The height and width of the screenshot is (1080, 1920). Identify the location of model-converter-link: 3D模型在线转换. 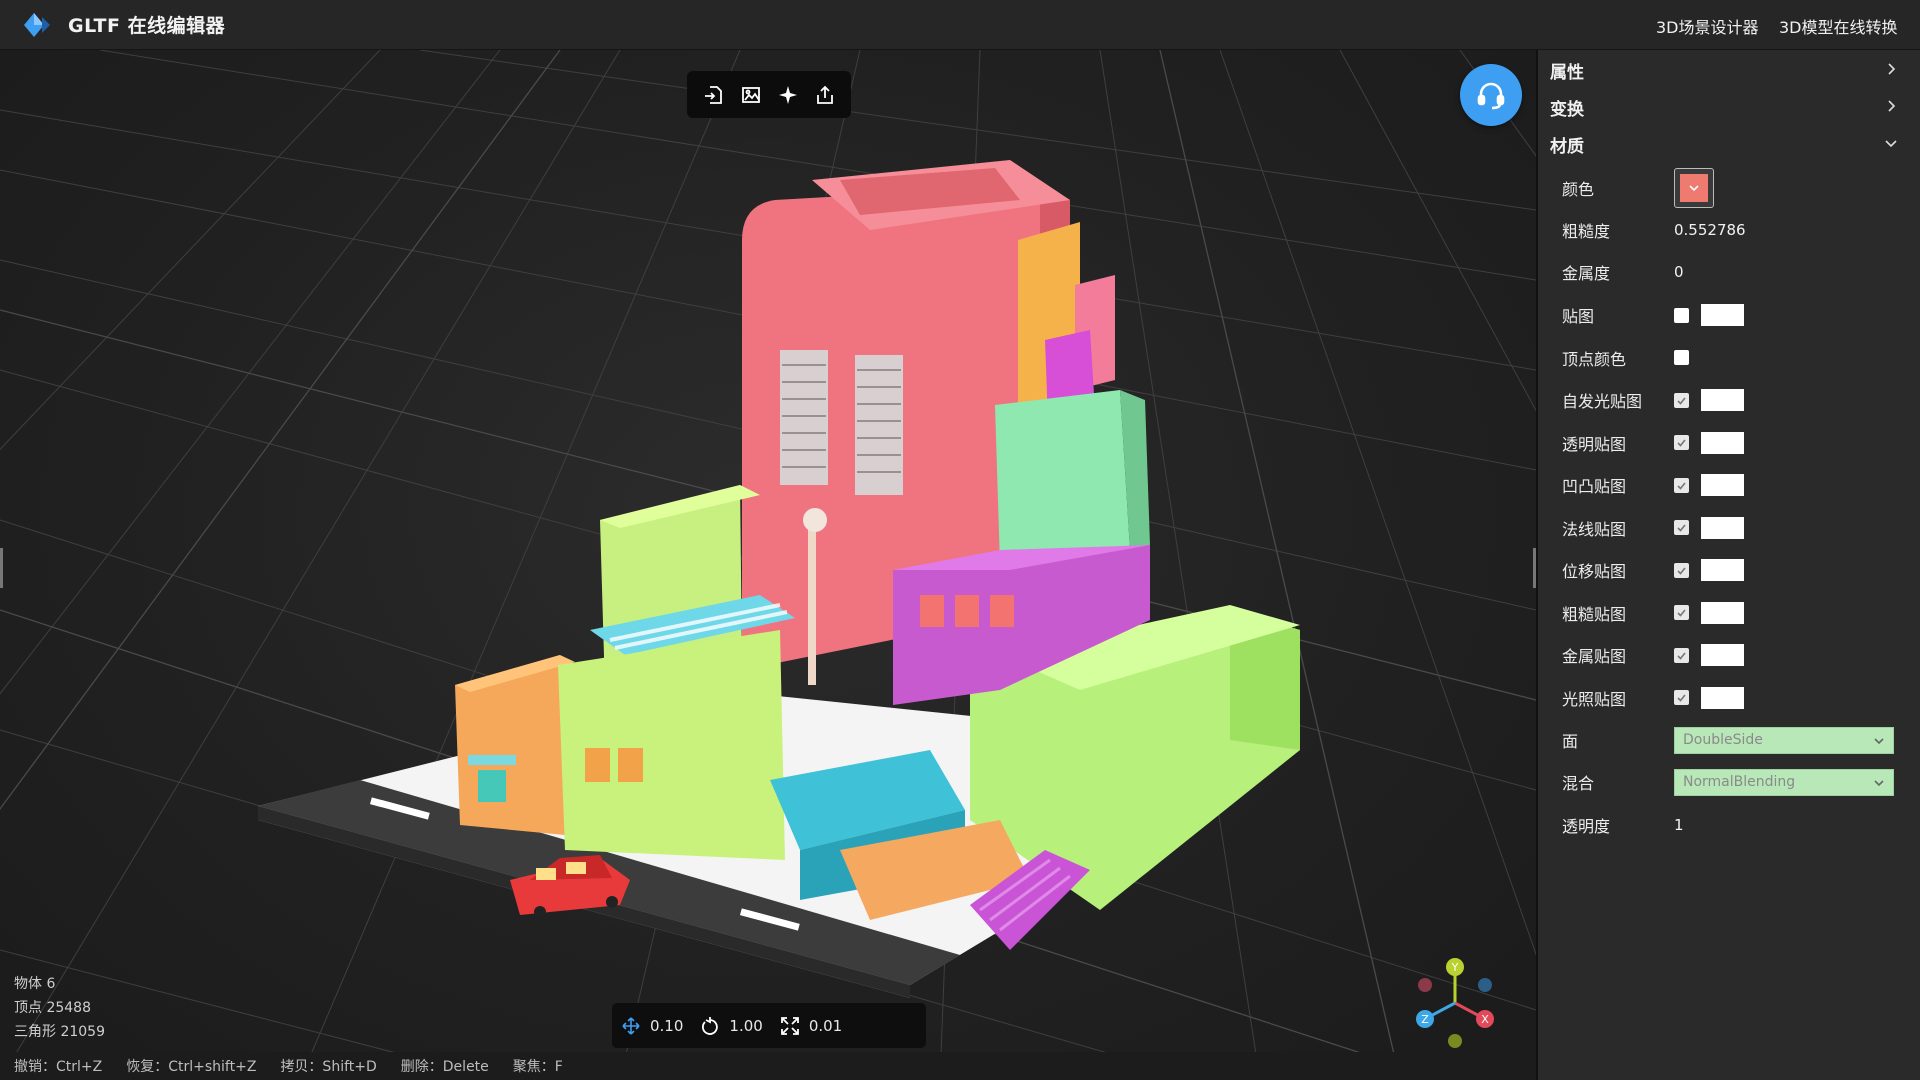
(1838, 26).